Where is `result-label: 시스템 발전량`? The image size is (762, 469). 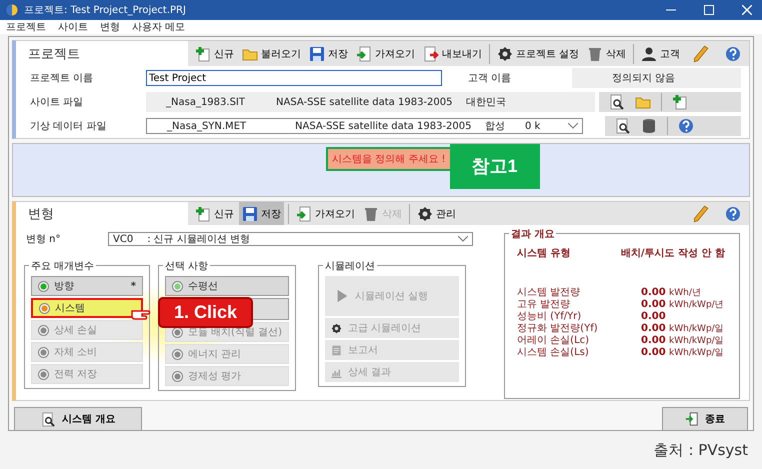 result-label: 시스템 발전량 is located at coordinates (549, 292).